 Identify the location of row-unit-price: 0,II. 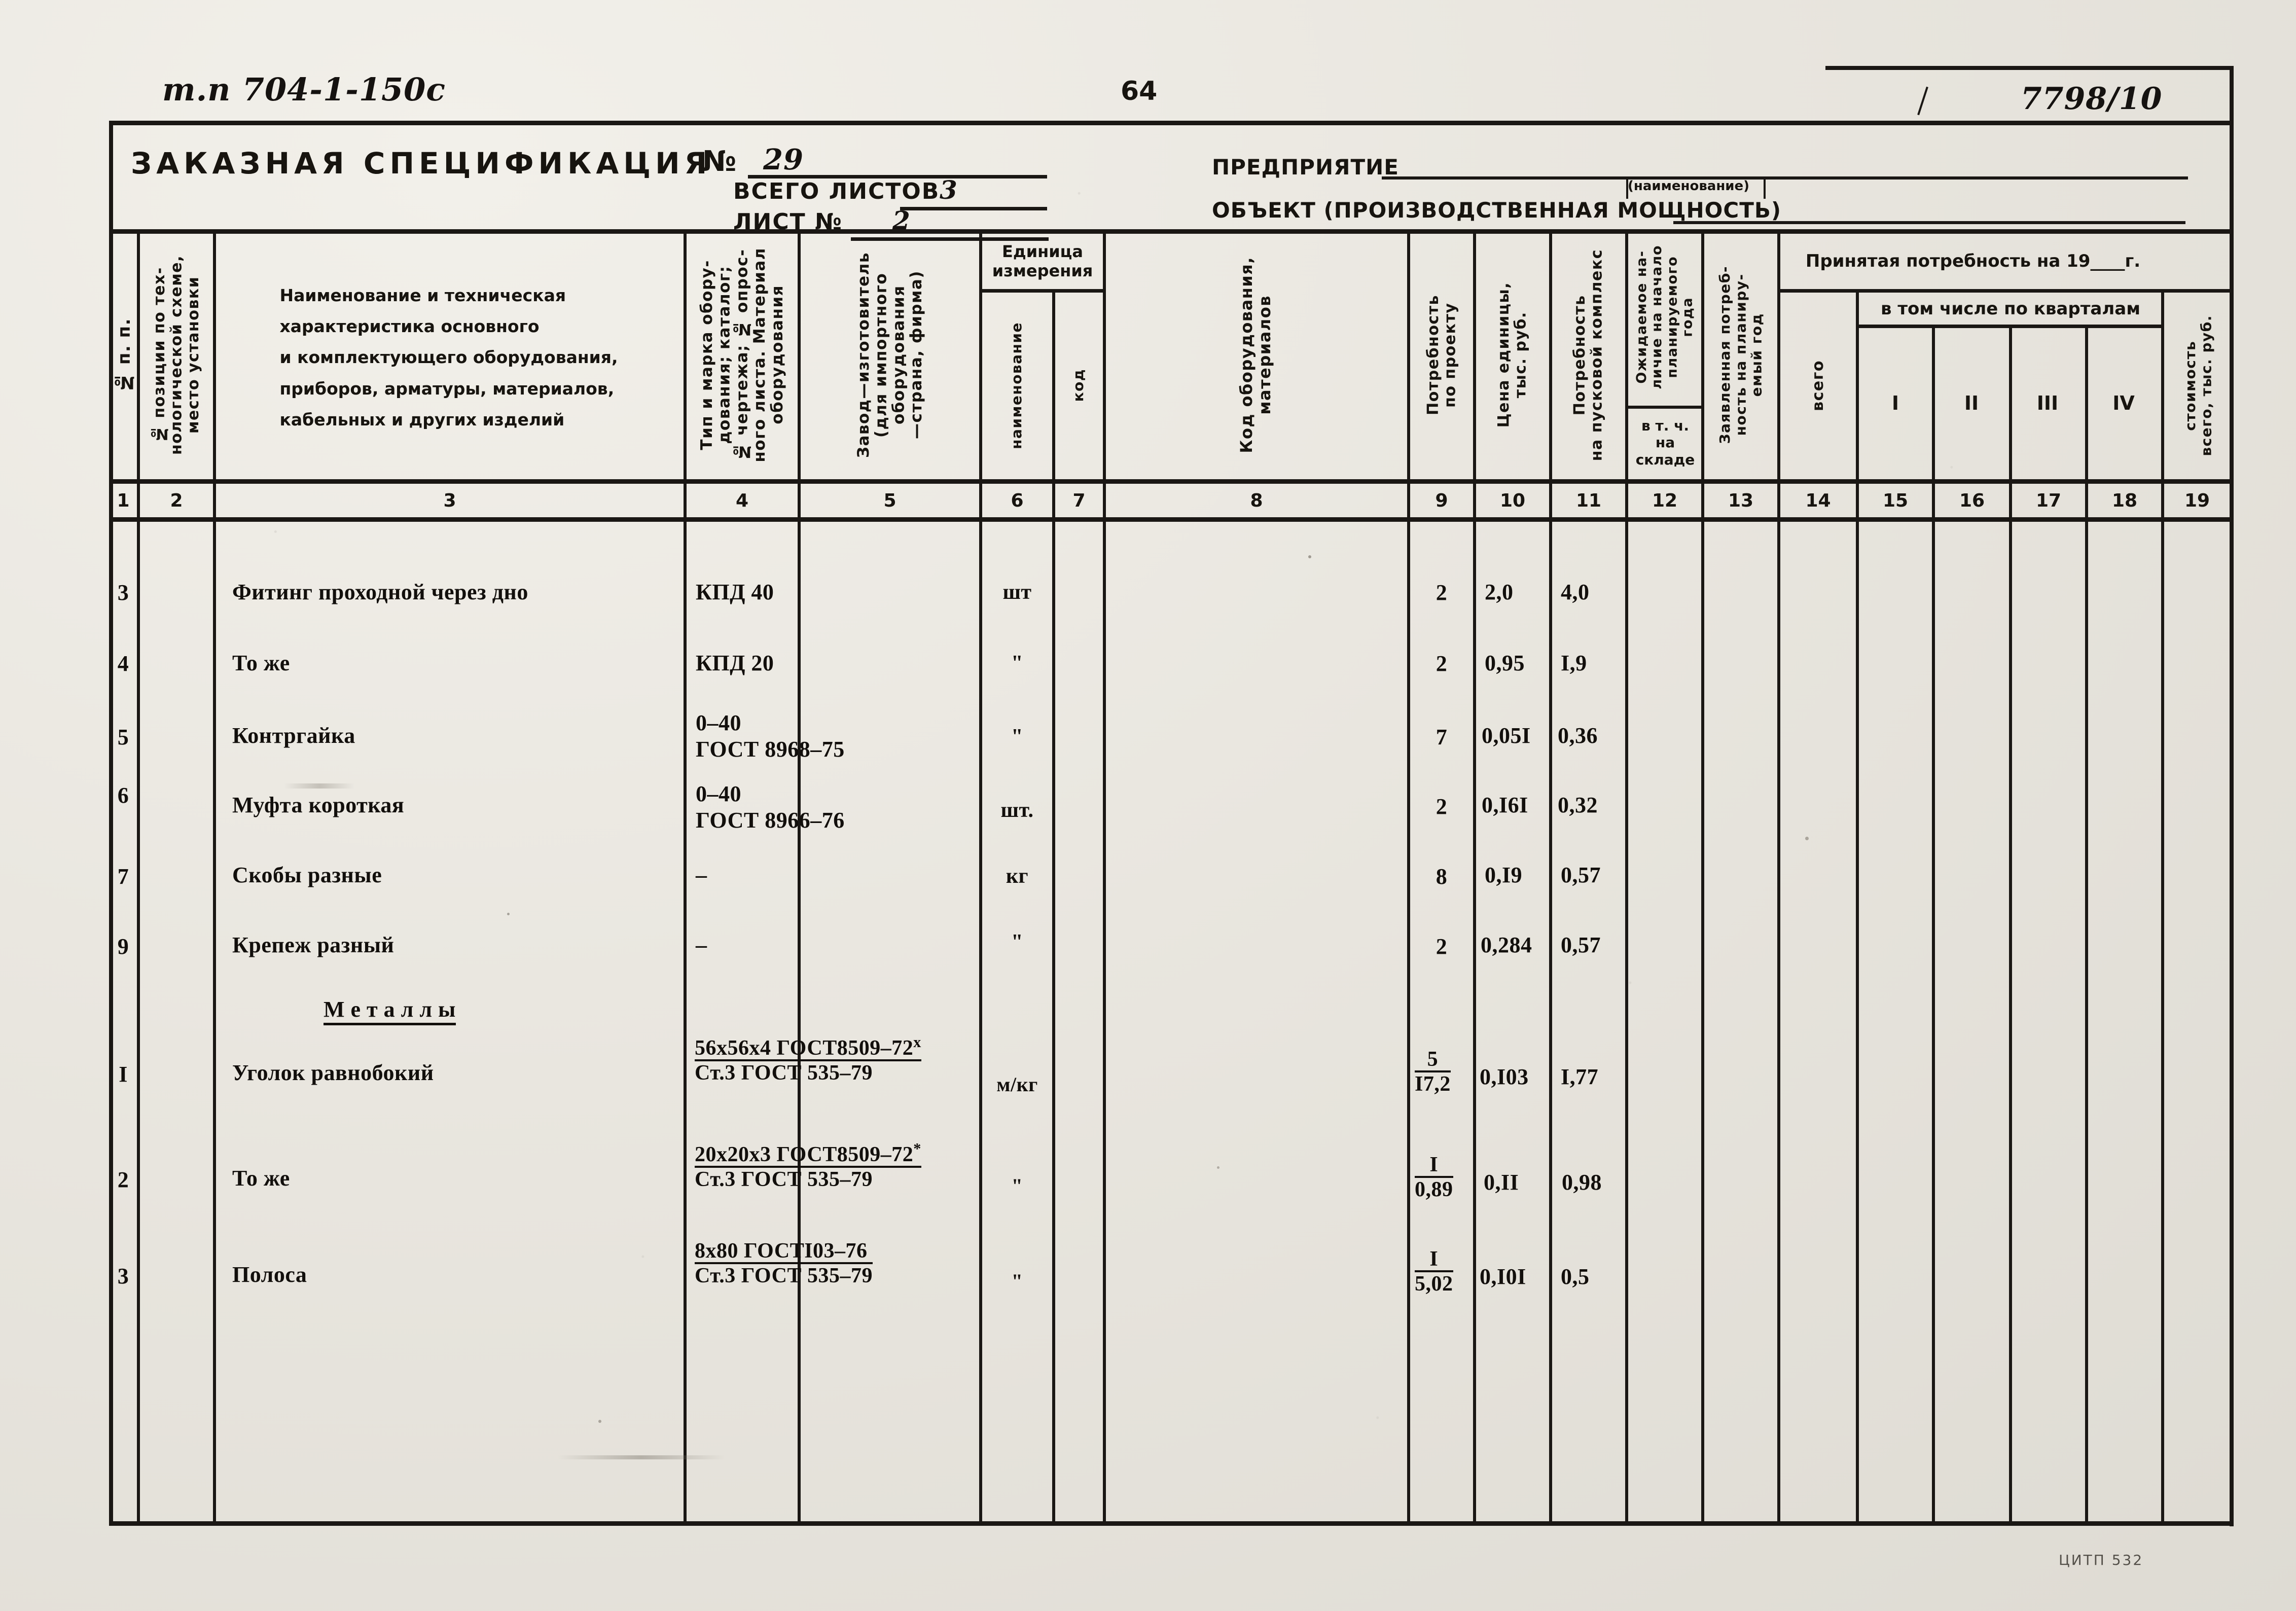
(1501, 1182).